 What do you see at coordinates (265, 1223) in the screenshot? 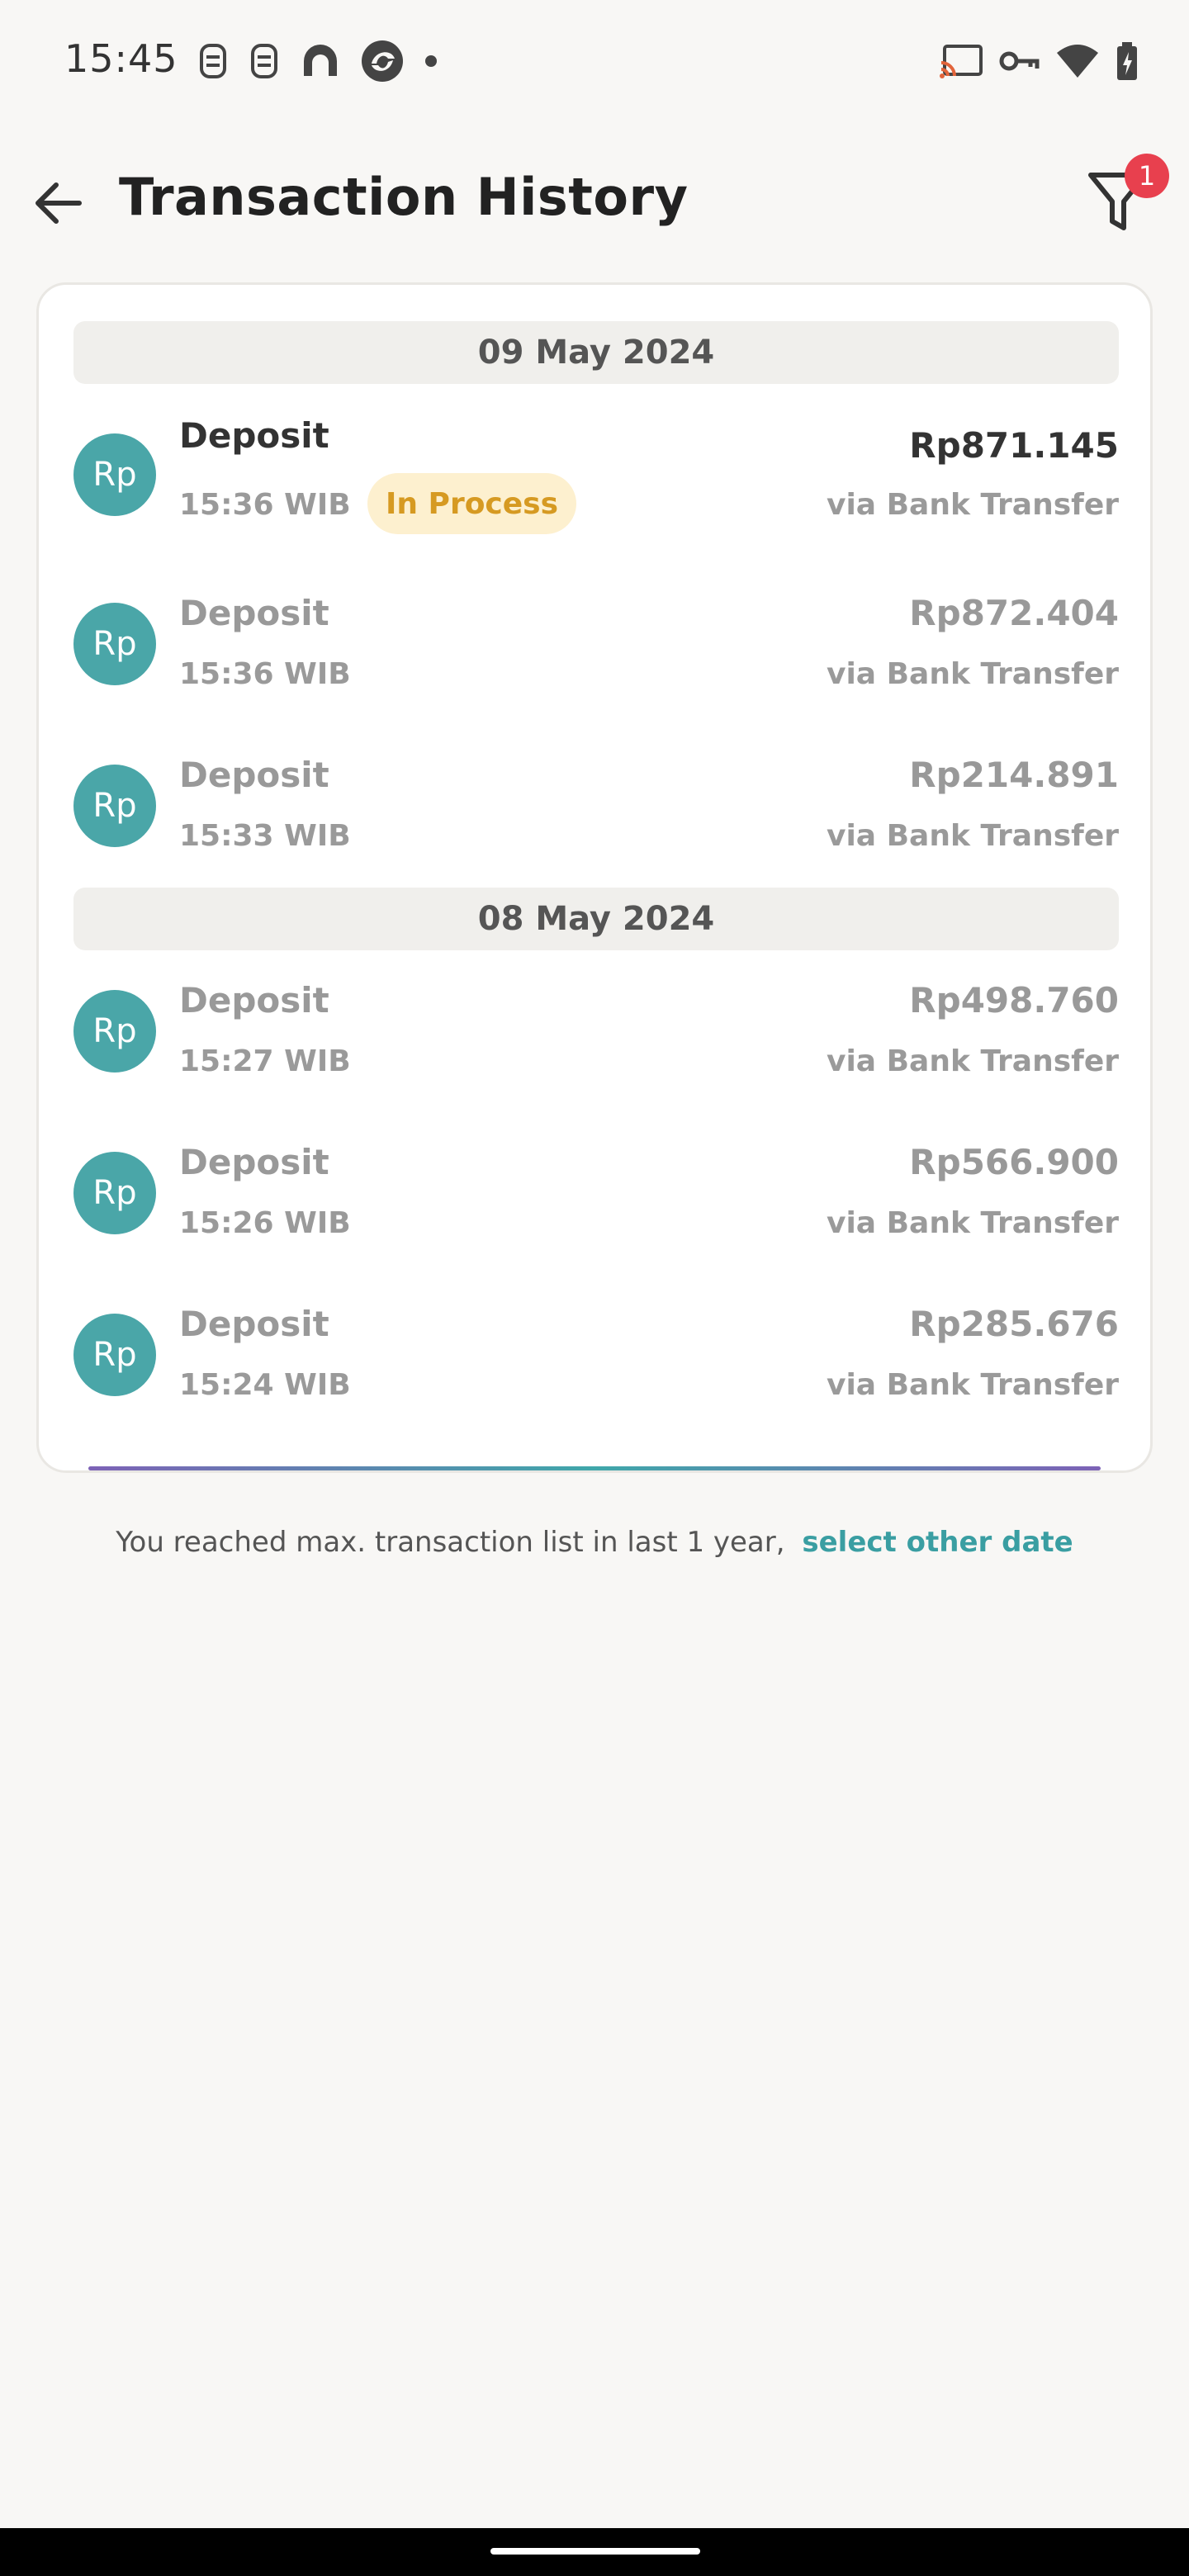
I see `transaction-time: 15:26 WIB` at bounding box center [265, 1223].